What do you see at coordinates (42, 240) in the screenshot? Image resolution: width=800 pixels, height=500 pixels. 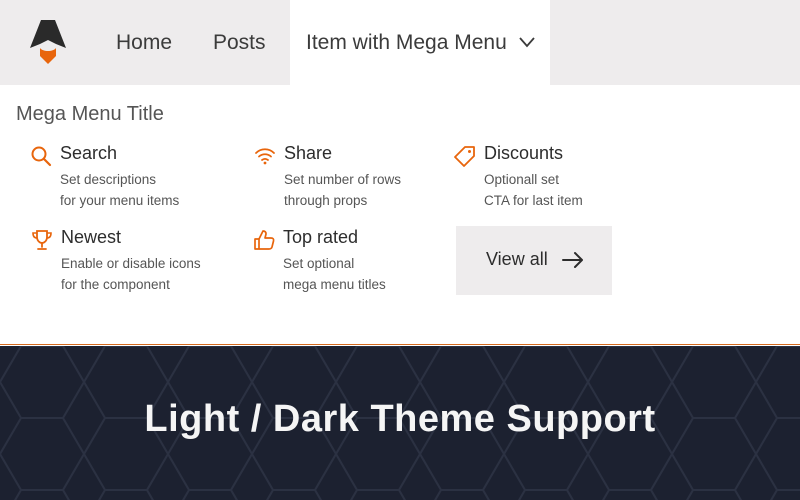 I see `trophy-icon` at bounding box center [42, 240].